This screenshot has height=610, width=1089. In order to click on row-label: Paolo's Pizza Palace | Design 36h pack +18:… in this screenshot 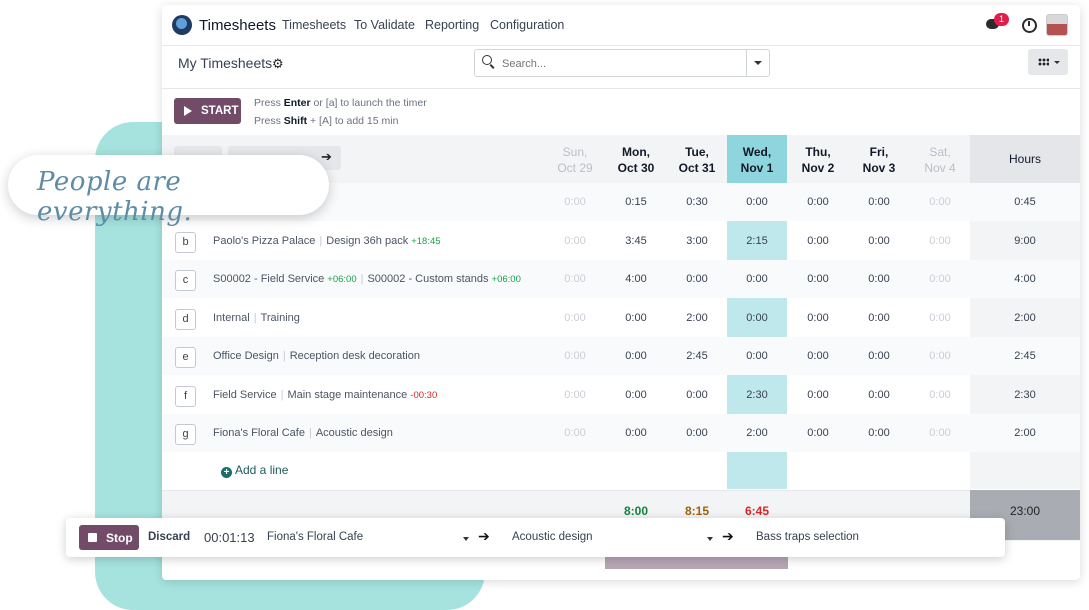, I will do `click(327, 240)`.